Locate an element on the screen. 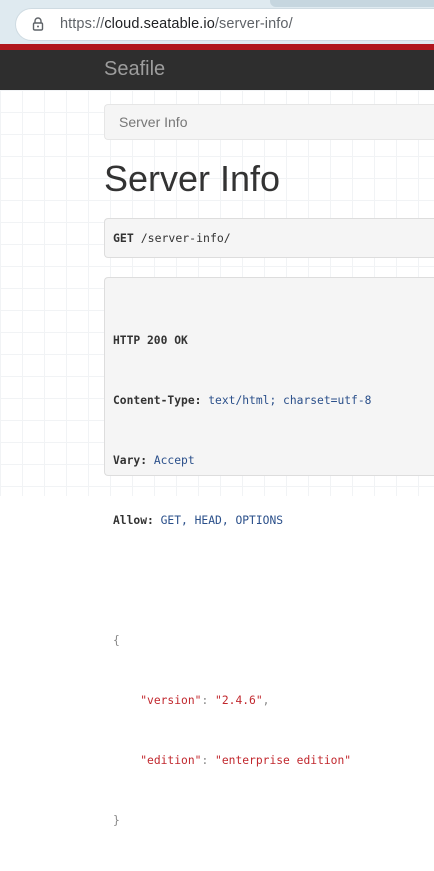 The width and height of the screenshot is (434, 871). json-value: "enterprise edition" is located at coordinates (283, 760).